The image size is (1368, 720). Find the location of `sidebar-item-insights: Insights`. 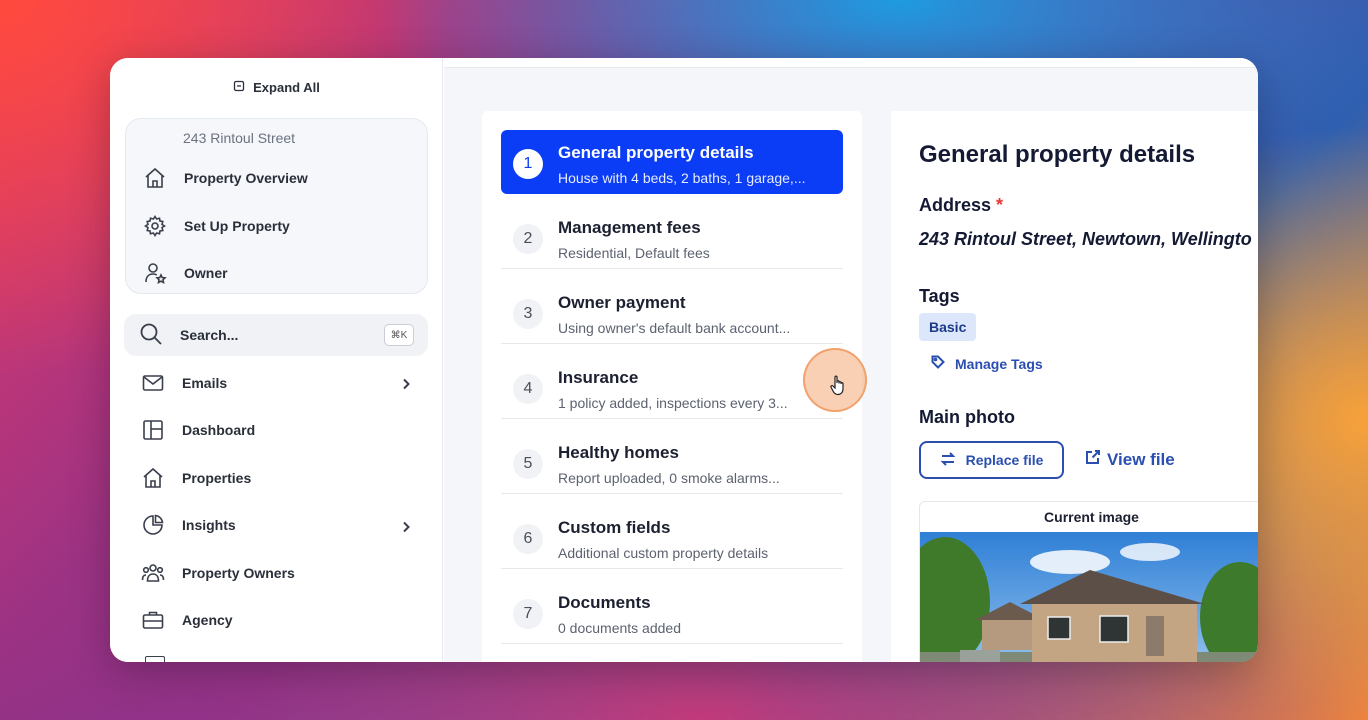

sidebar-item-insights: Insights is located at coordinates (188, 525).